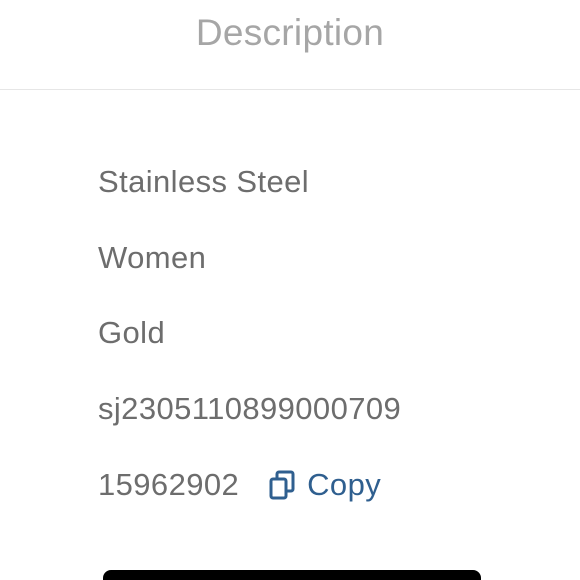 This screenshot has height=580, width=580. Describe the element at coordinates (290, 33) in the screenshot. I see `description-tab: Description` at that location.